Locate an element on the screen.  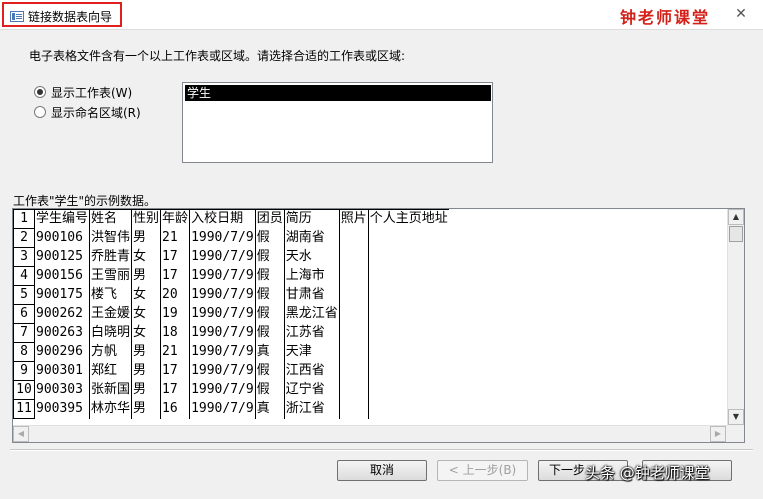
worksheet-radio is located at coordinates (40, 92).